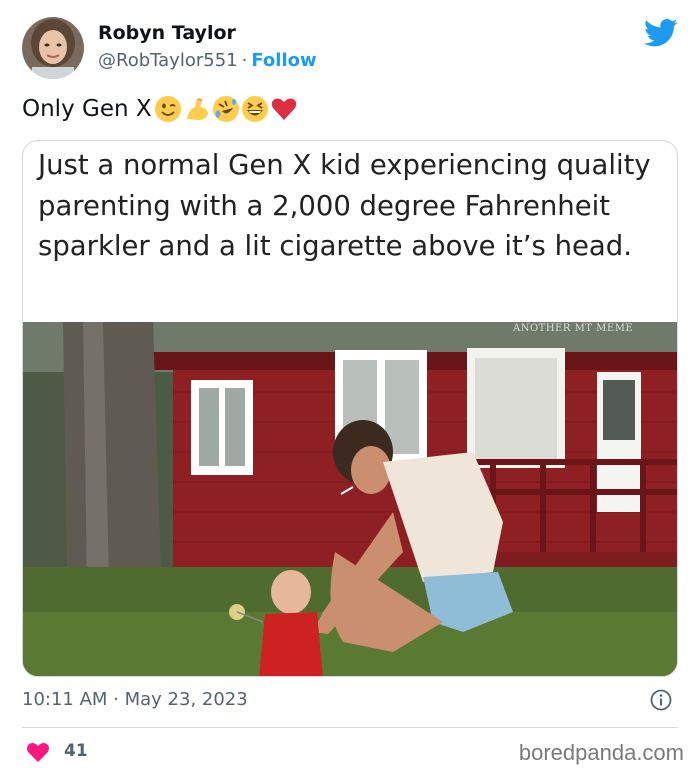 The width and height of the screenshot is (700, 779). Describe the element at coordinates (573, 328) in the screenshot. I see `watermark: ANOTHER MT MEME` at that location.